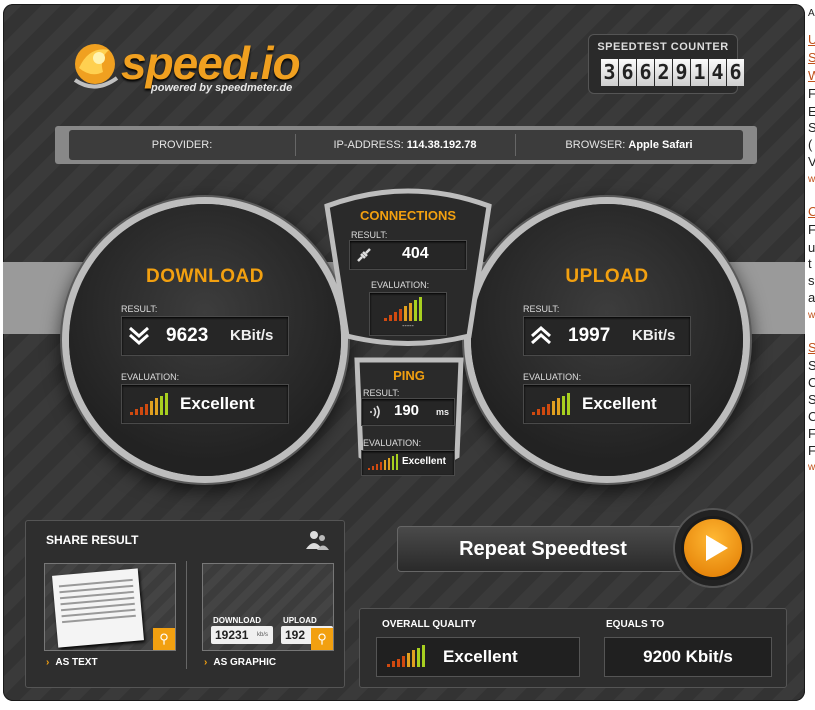 This screenshot has height=710, width=815. What do you see at coordinates (699, 72) in the screenshot?
I see `counter-digit: 1` at bounding box center [699, 72].